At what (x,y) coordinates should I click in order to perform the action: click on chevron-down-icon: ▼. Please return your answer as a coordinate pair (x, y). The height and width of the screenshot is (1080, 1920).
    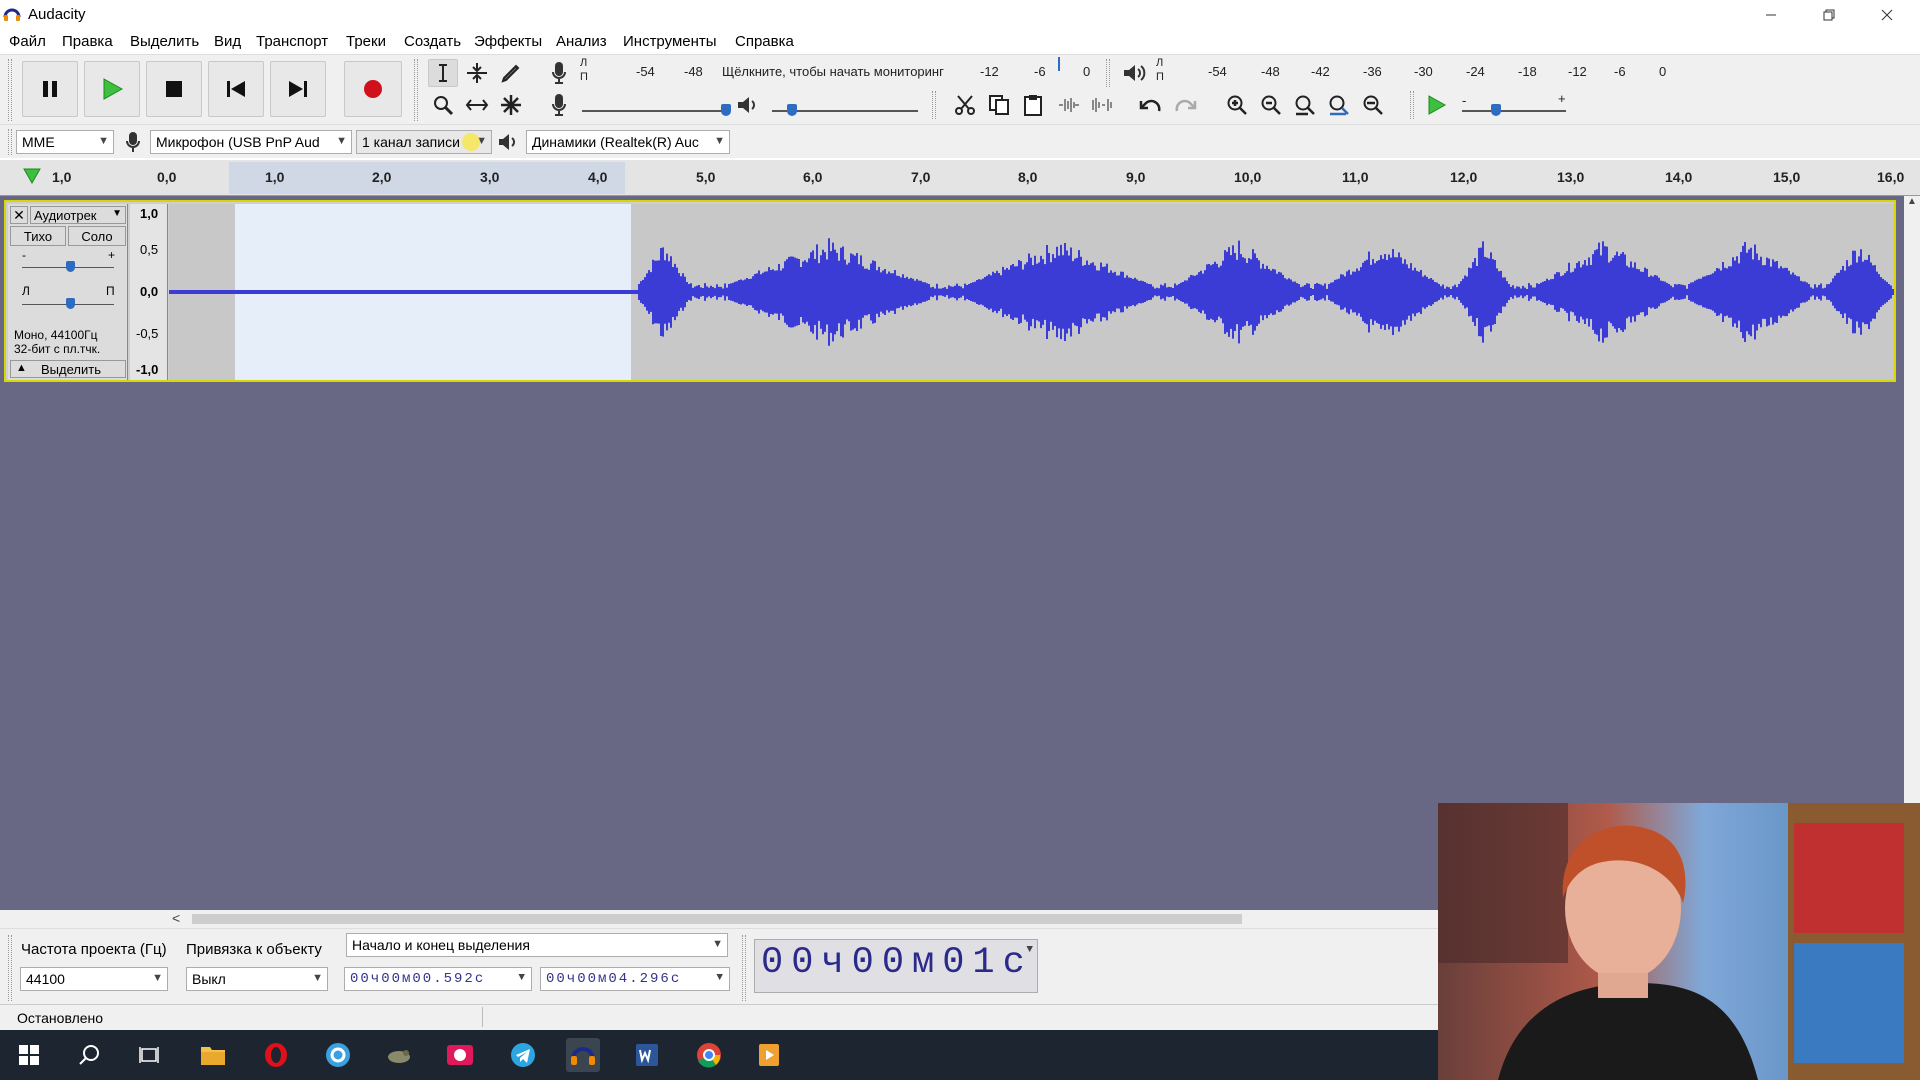
    Looking at the image, I should click on (317, 978).